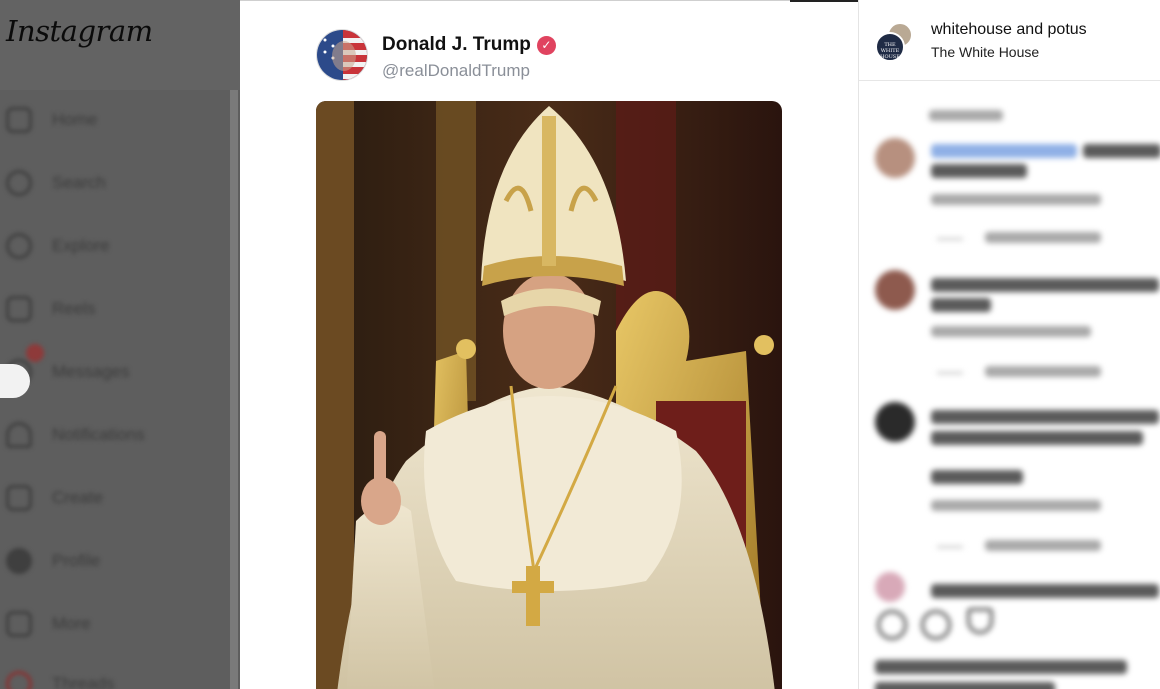 This screenshot has width=1160, height=689. What do you see at coordinates (456, 44) in the screenshot?
I see `author-name-text: Donald J. Trump` at bounding box center [456, 44].